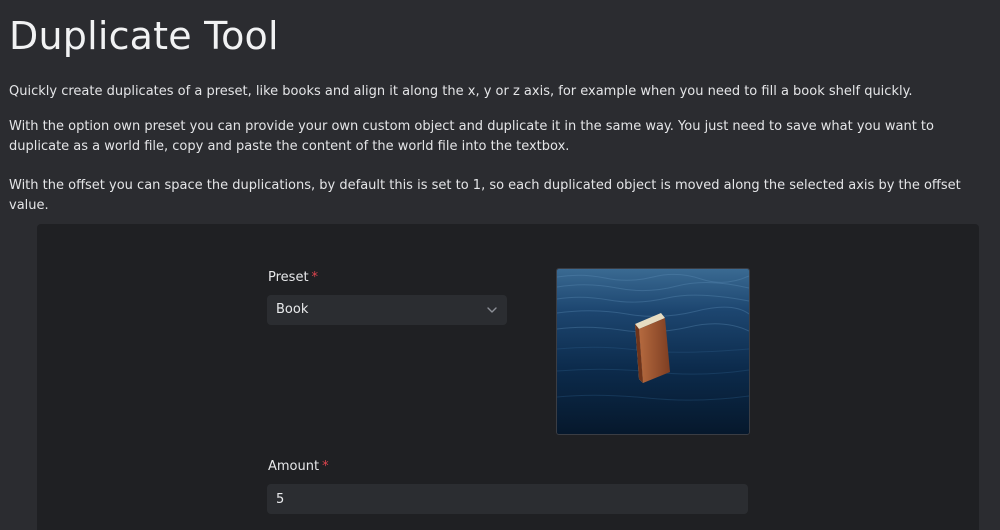 The image size is (1000, 530). Describe the element at coordinates (492, 310) in the screenshot. I see `chevron-down-icon` at that location.